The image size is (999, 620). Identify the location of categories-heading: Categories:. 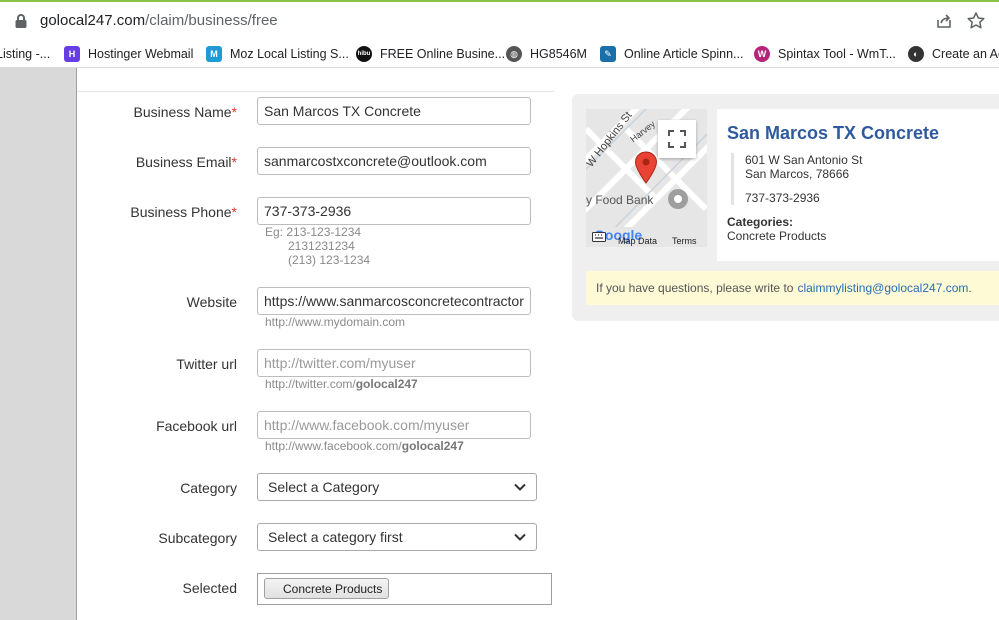
(760, 222).